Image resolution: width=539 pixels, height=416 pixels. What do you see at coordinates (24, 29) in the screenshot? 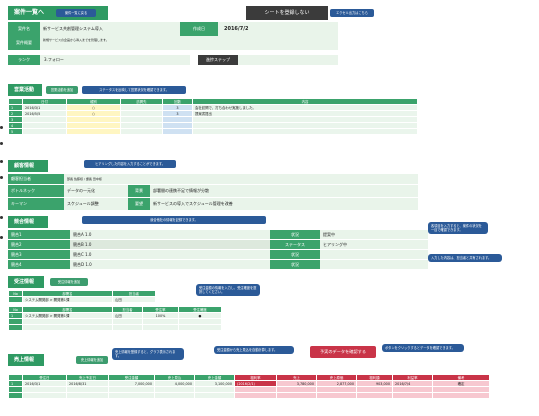
I see `project-name-label: 案件名` at bounding box center [24, 29].